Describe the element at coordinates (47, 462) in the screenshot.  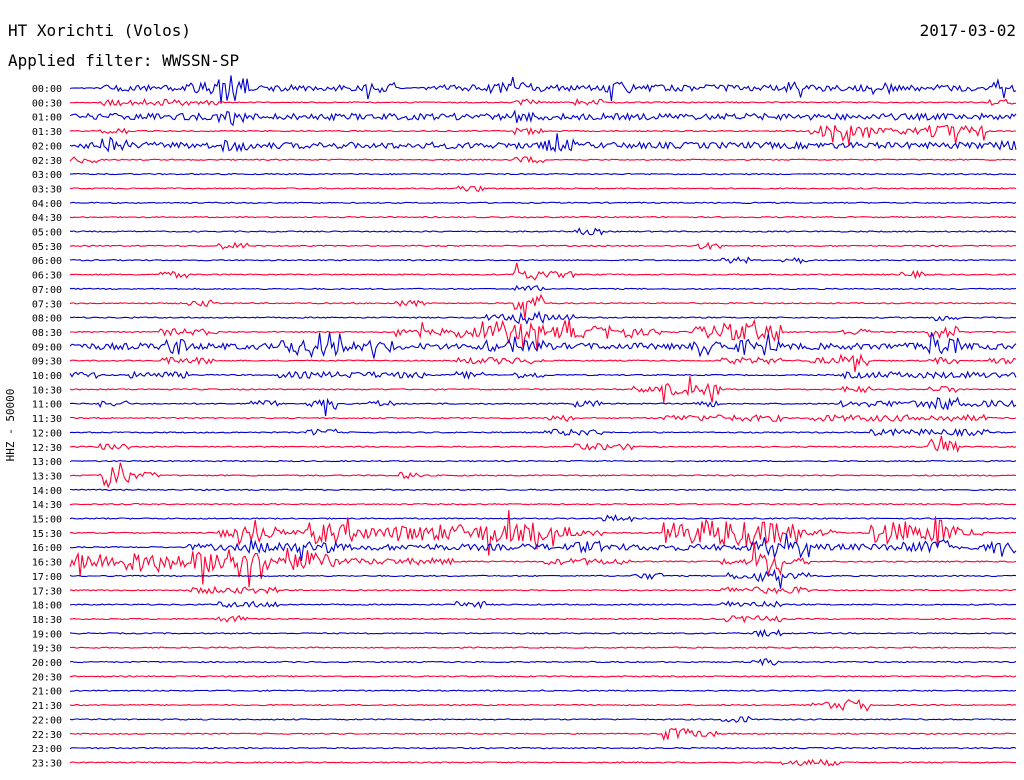
I see `time-label: 13:00` at that location.